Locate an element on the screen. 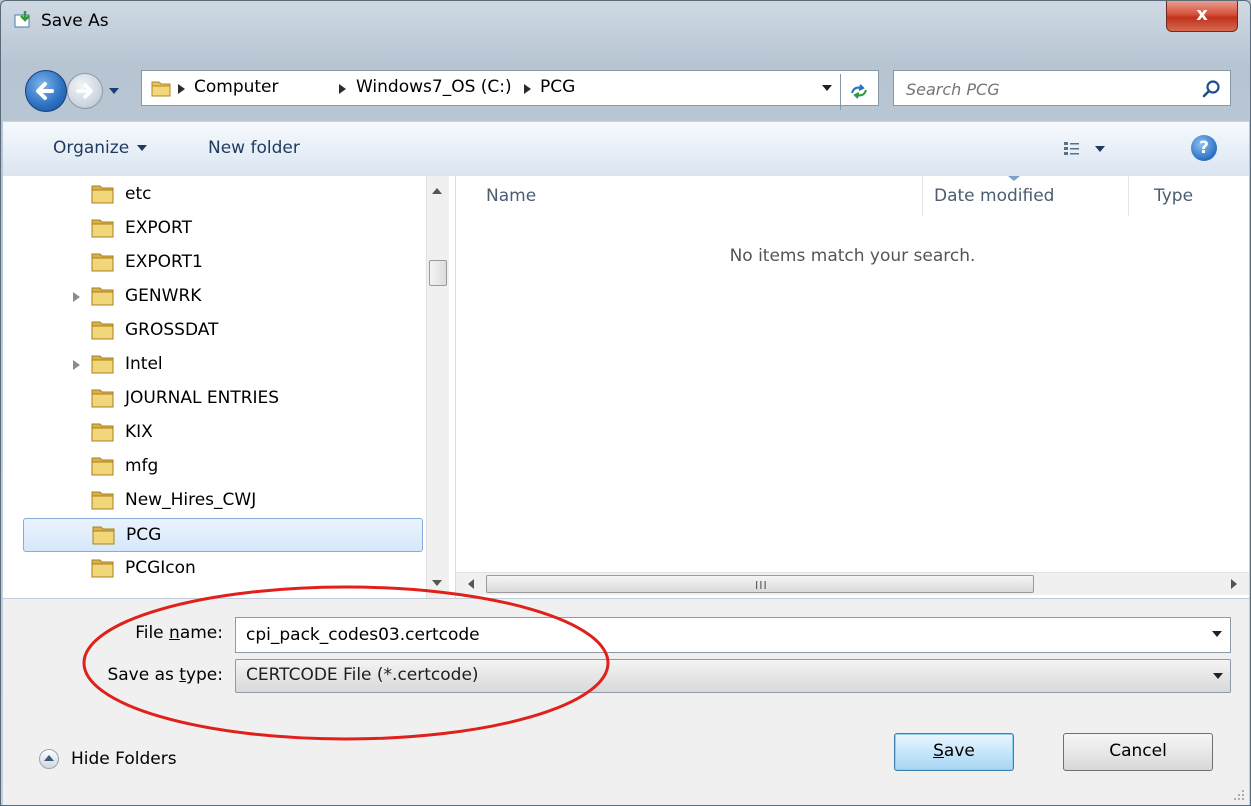 The height and width of the screenshot is (806, 1251). folder-tree-item: PCG is located at coordinates (223, 535).